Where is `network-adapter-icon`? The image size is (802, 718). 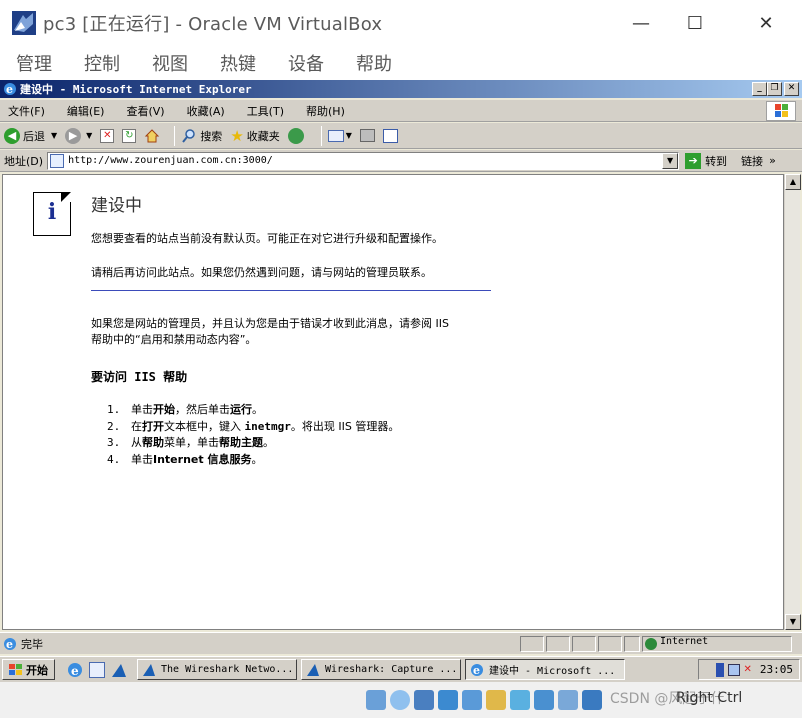
network-adapter-icon is located at coordinates (448, 700).